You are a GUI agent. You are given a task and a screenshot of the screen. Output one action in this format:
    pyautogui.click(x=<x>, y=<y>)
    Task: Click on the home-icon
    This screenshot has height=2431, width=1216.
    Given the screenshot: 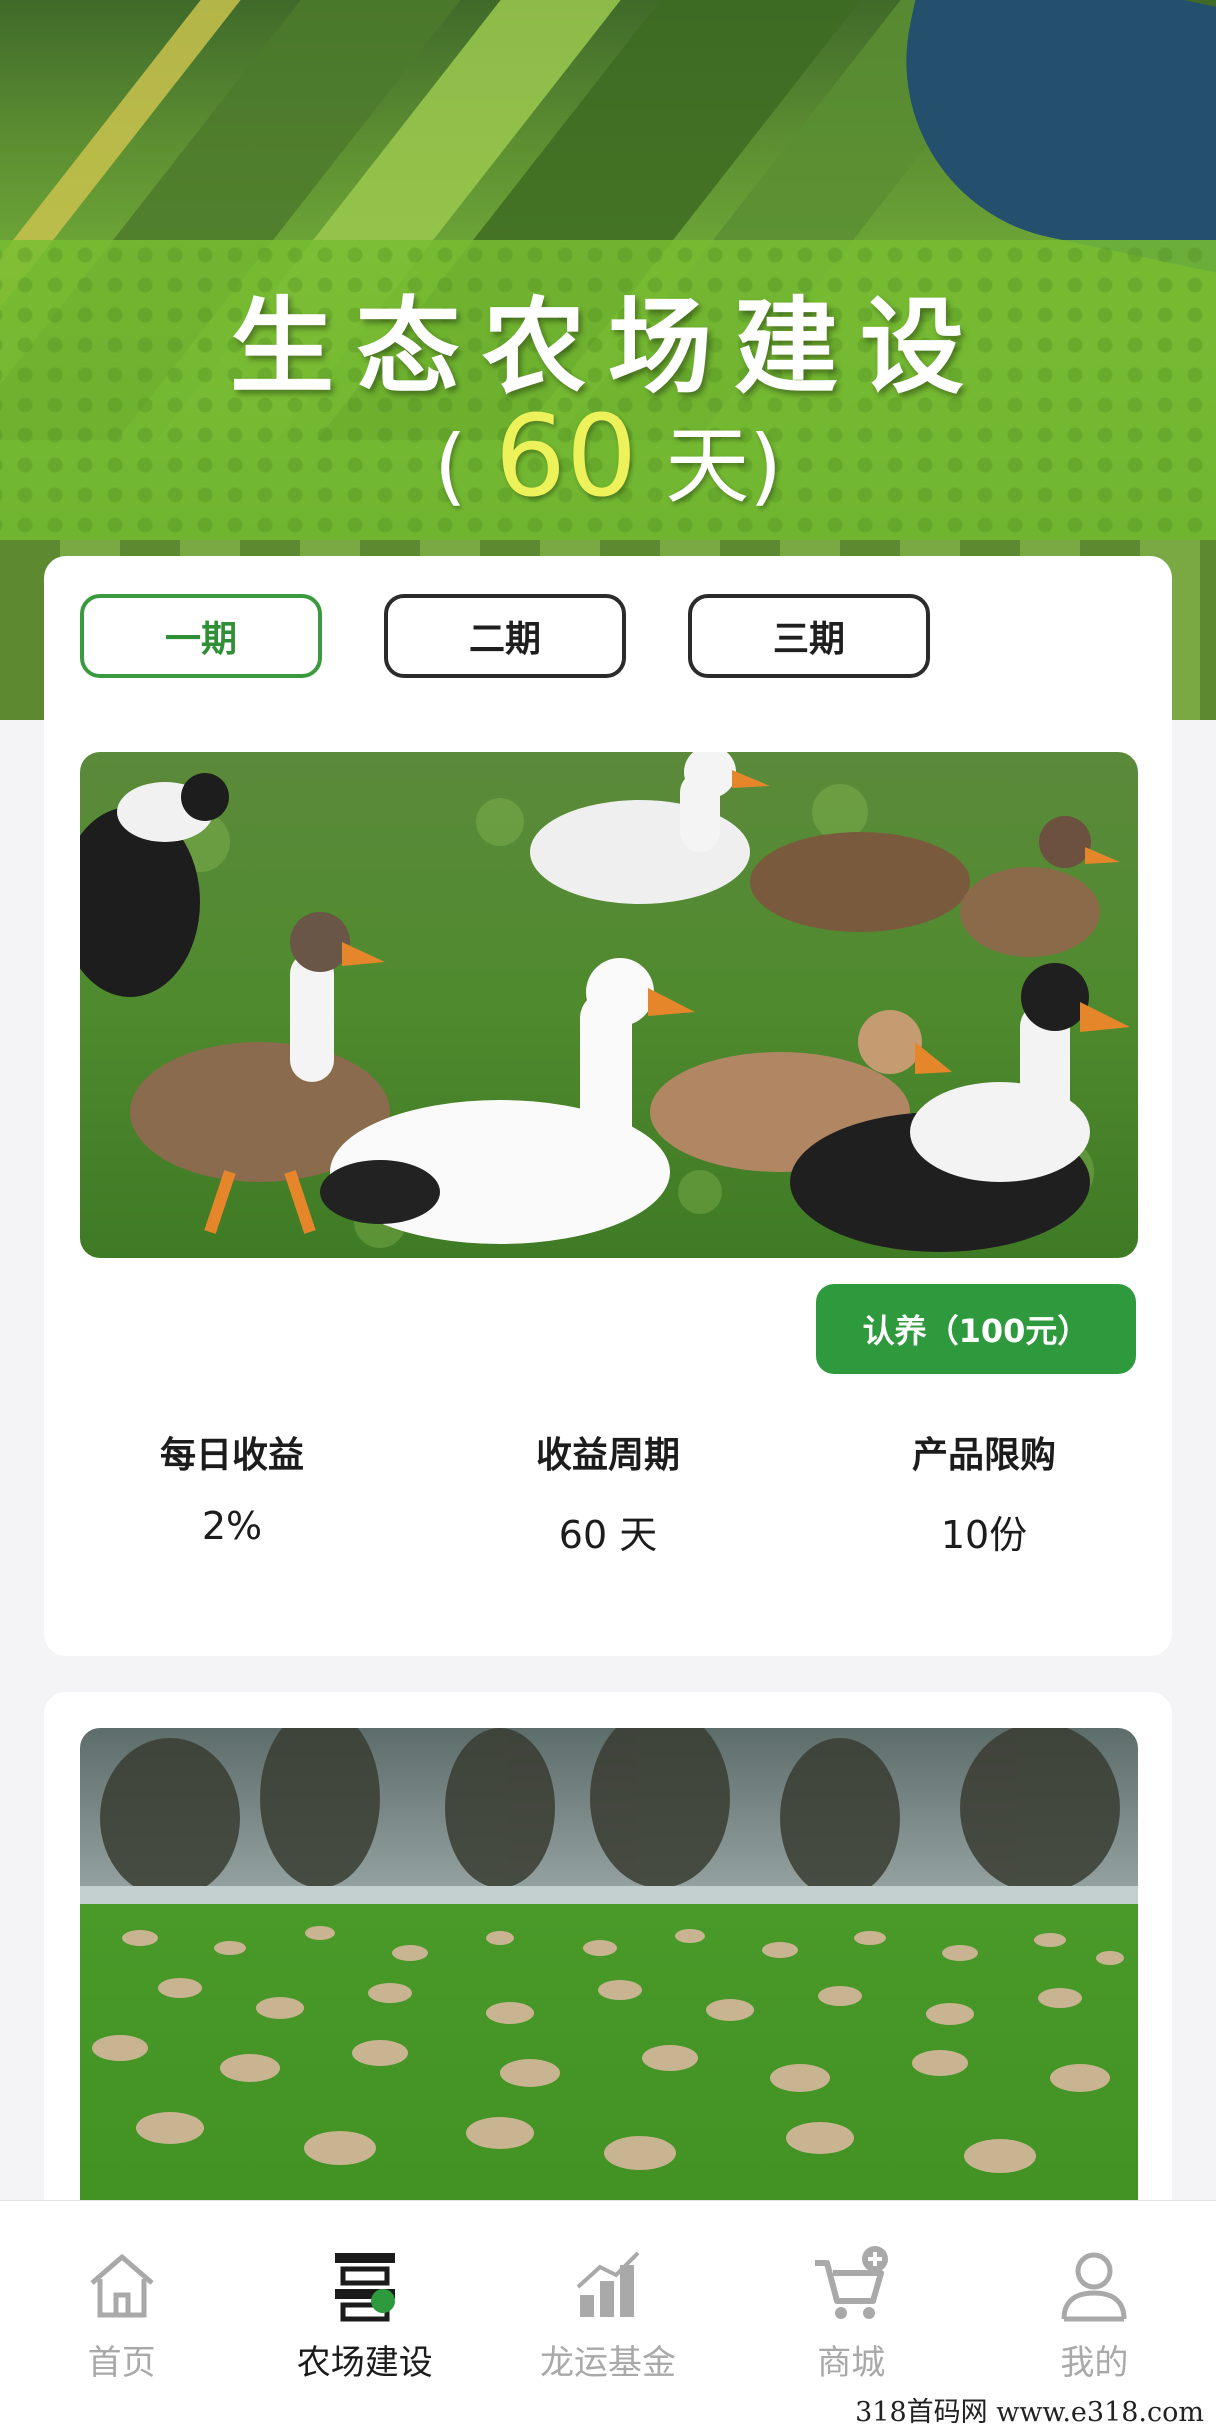 What is the action you would take?
    pyautogui.click(x=121, y=2286)
    